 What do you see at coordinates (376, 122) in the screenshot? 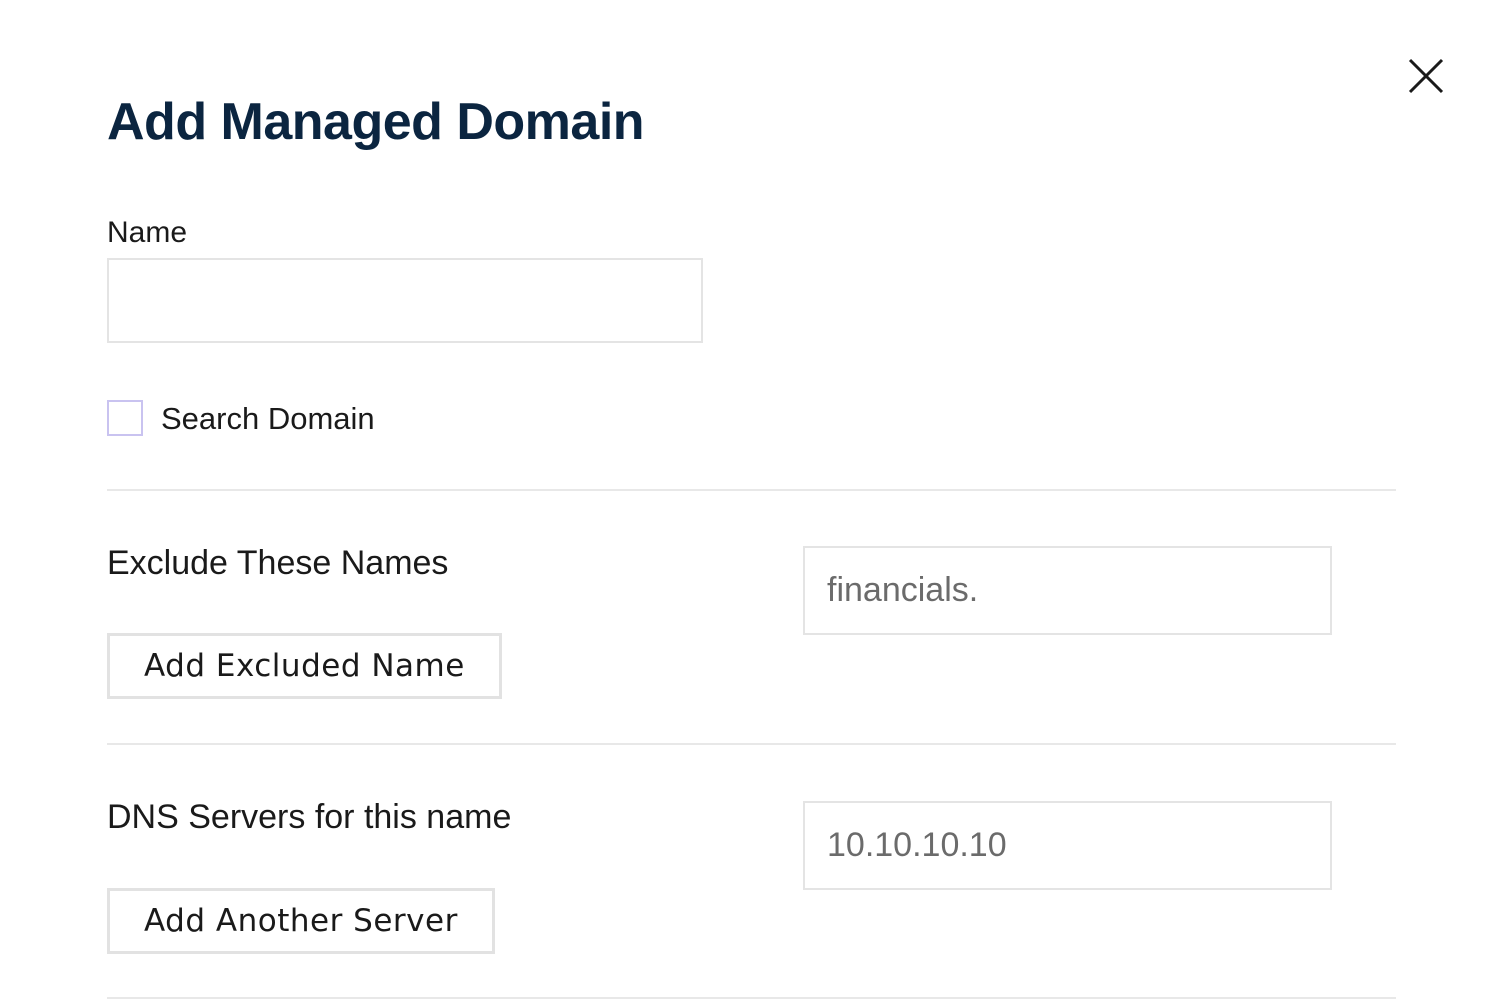
I see `dialog-title: Add Managed Domain` at bounding box center [376, 122].